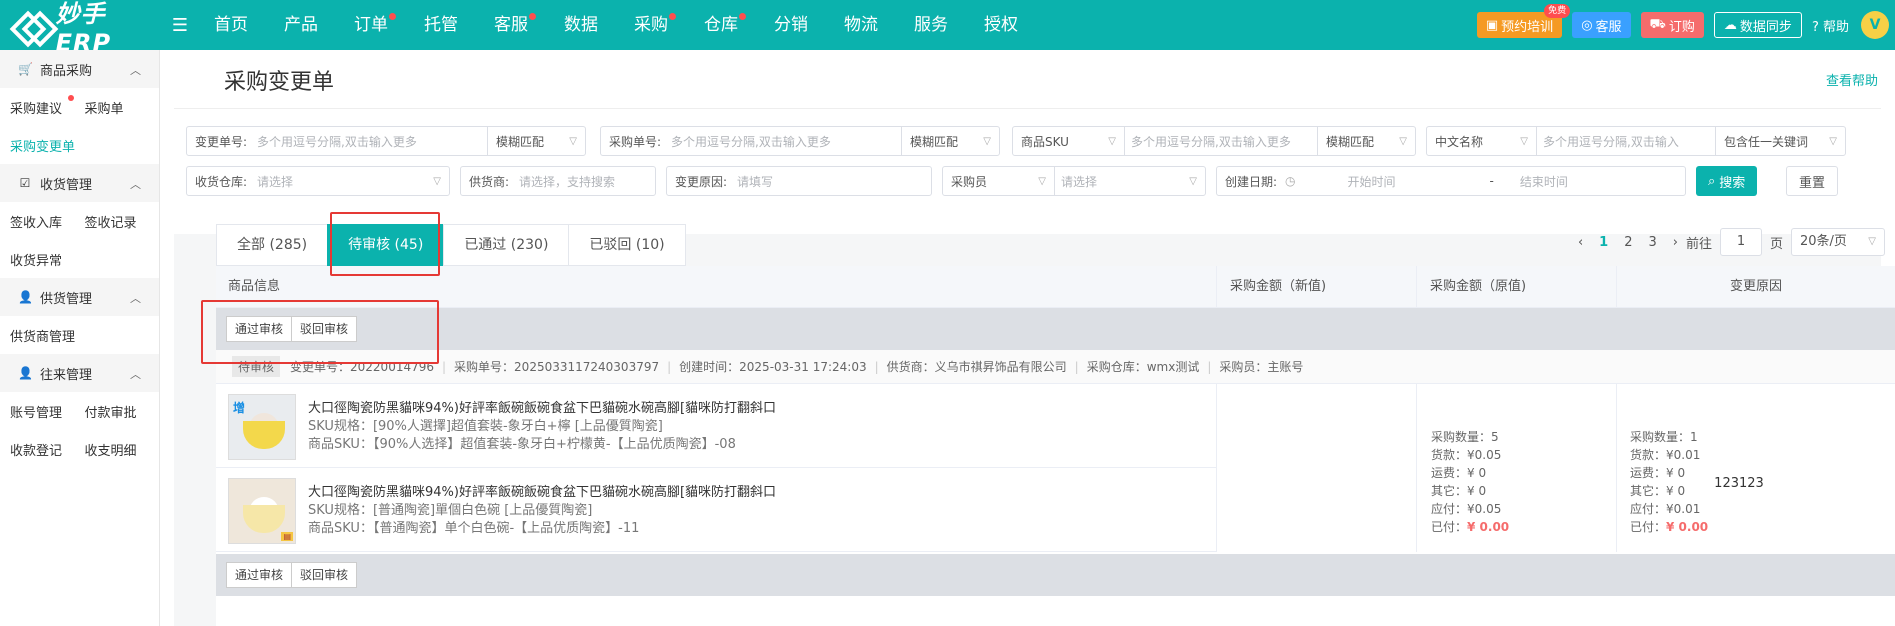  Describe the element at coordinates (1557, 11) in the screenshot. I see `free-badge: 免费` at that location.